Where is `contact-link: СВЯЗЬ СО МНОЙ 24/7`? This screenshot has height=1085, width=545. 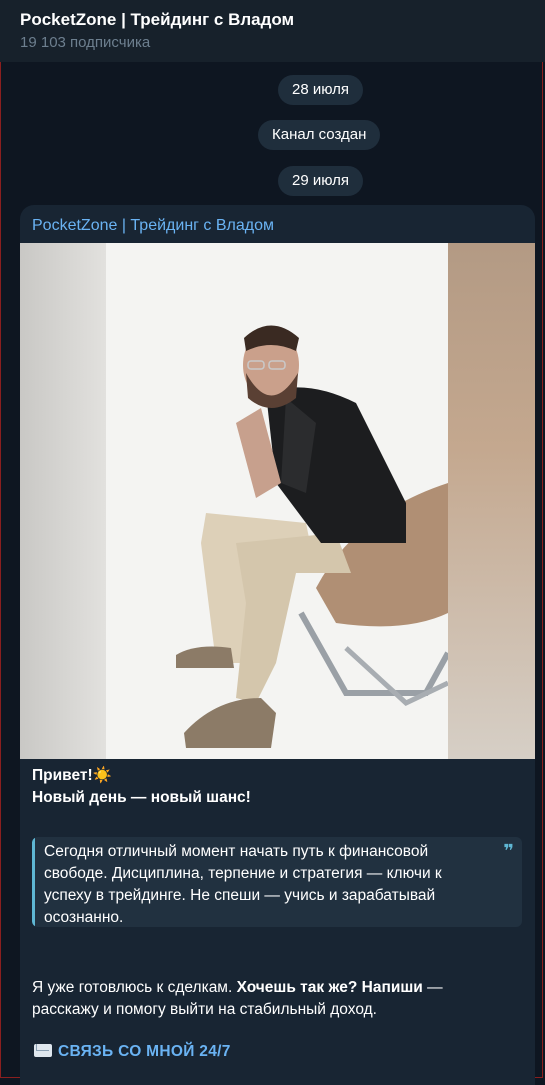 contact-link: СВЯЗЬ СО МНОЙ 24/7 is located at coordinates (132, 1052).